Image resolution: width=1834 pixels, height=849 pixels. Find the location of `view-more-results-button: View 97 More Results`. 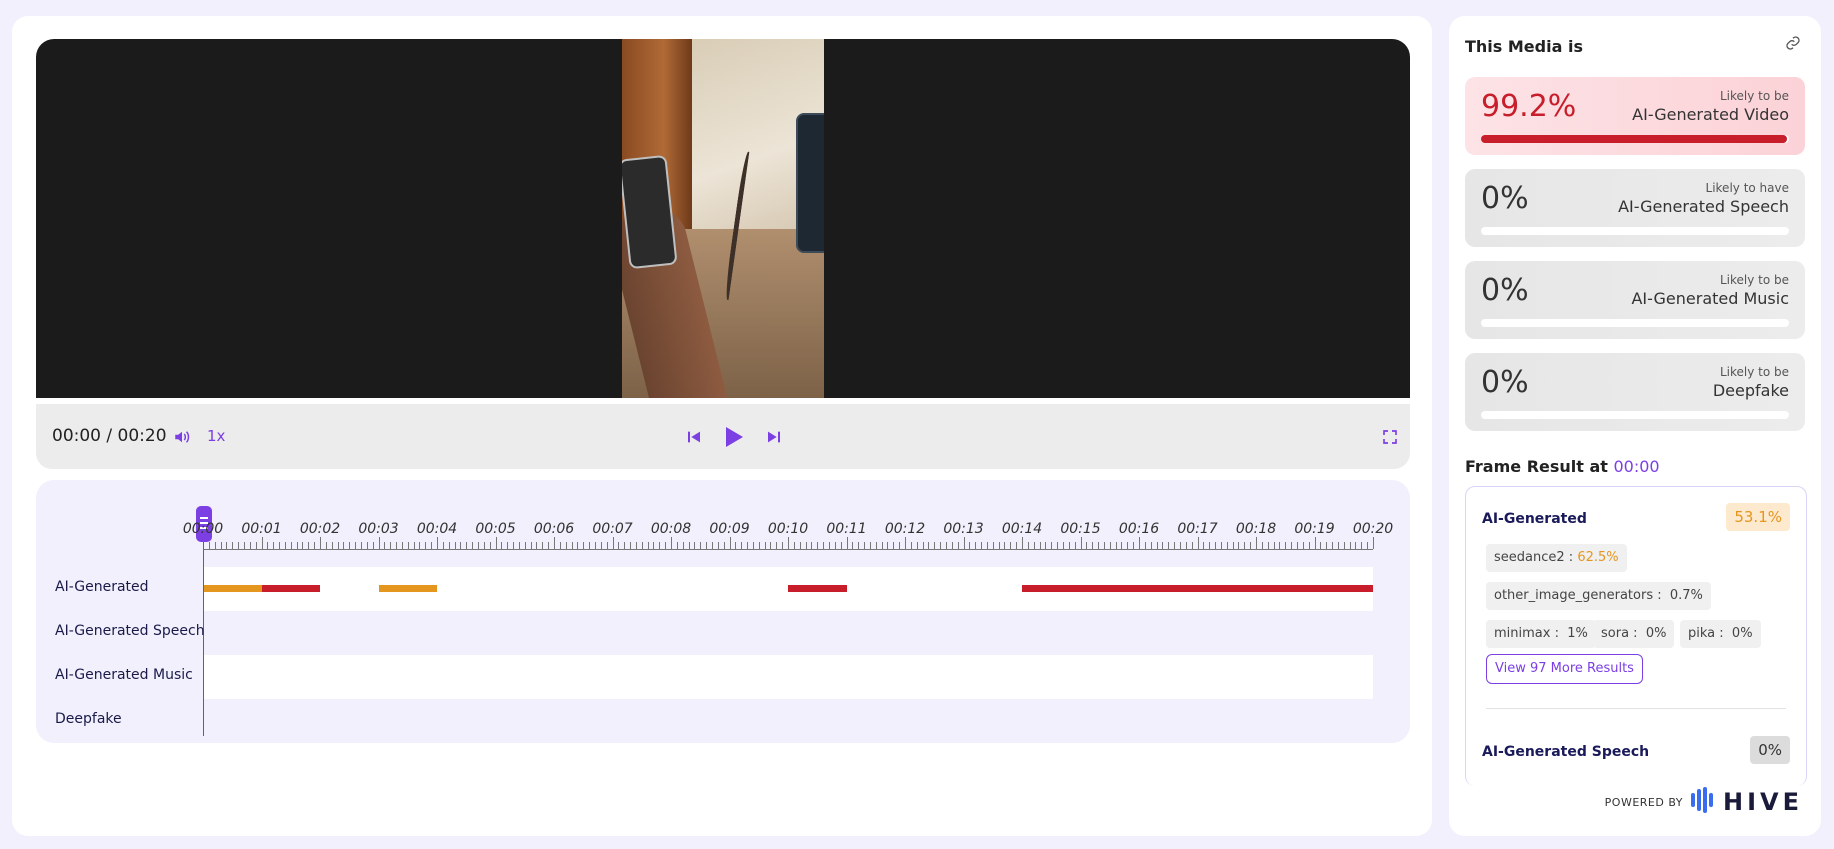

view-more-results-button: View 97 More Results is located at coordinates (1564, 669).